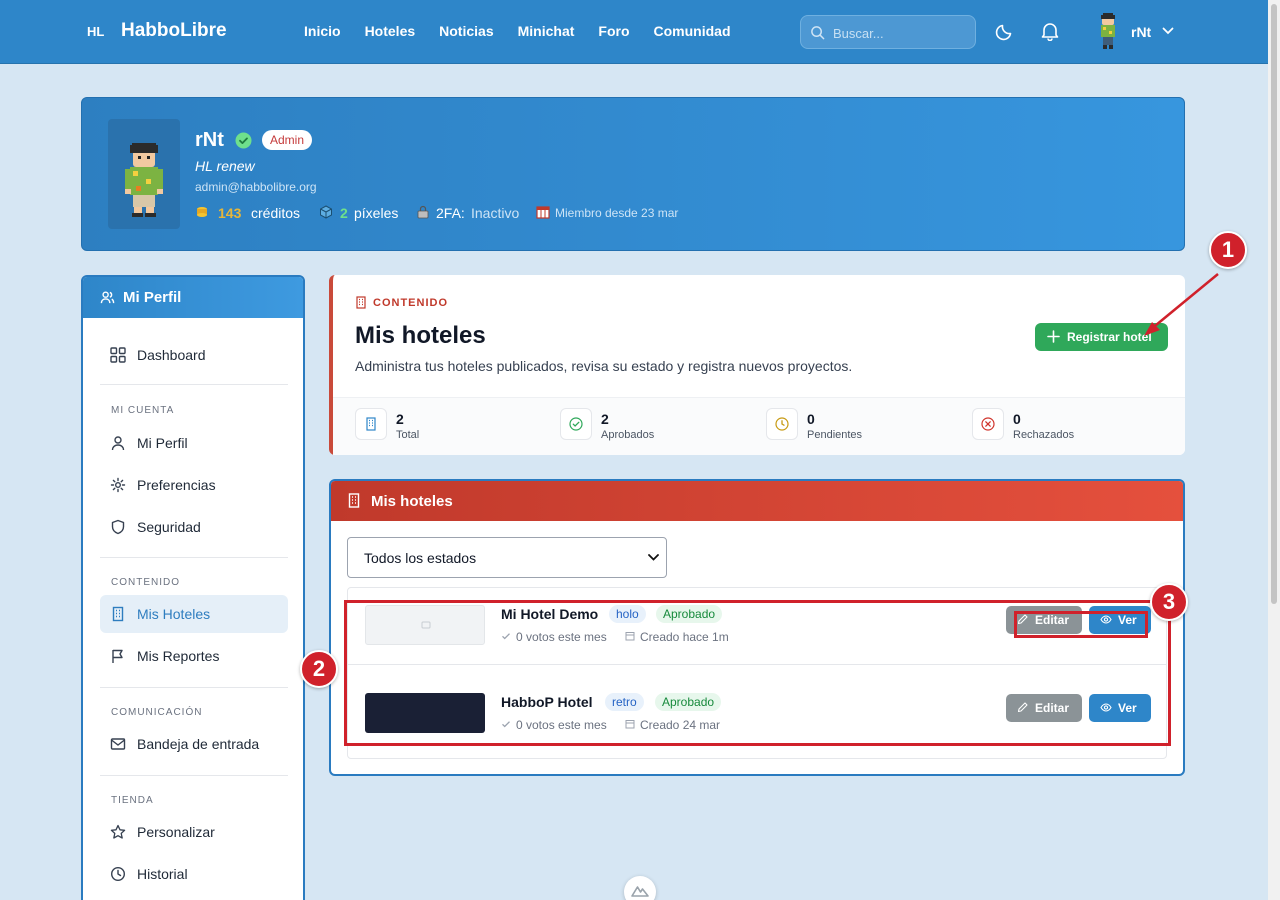  Describe the element at coordinates (1228, 250) in the screenshot. I see `annotation-marker-1: 1` at that location.